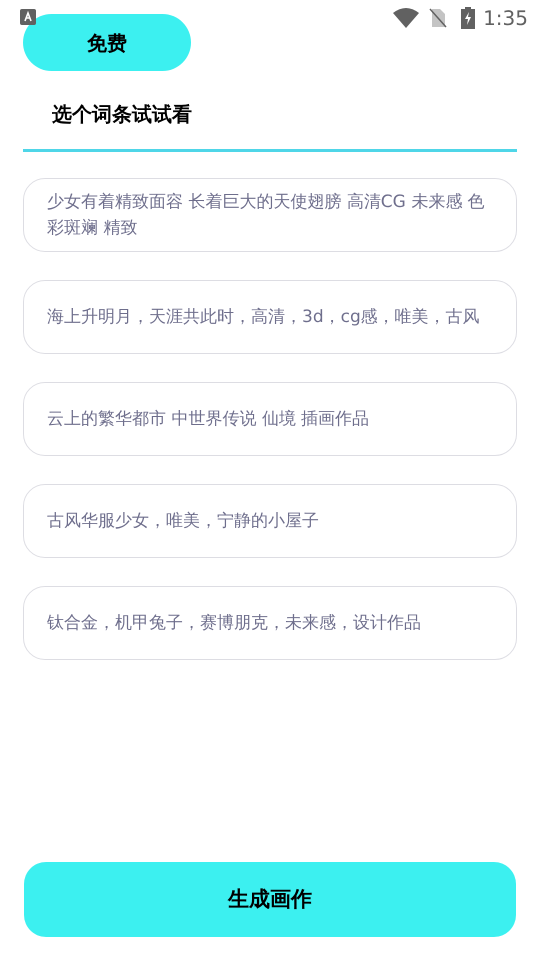 Image resolution: width=540 pixels, height=960 pixels. I want to click on prompt-card: 云上的繁华都市 中世界传说 仙境 插画作品, so click(270, 419).